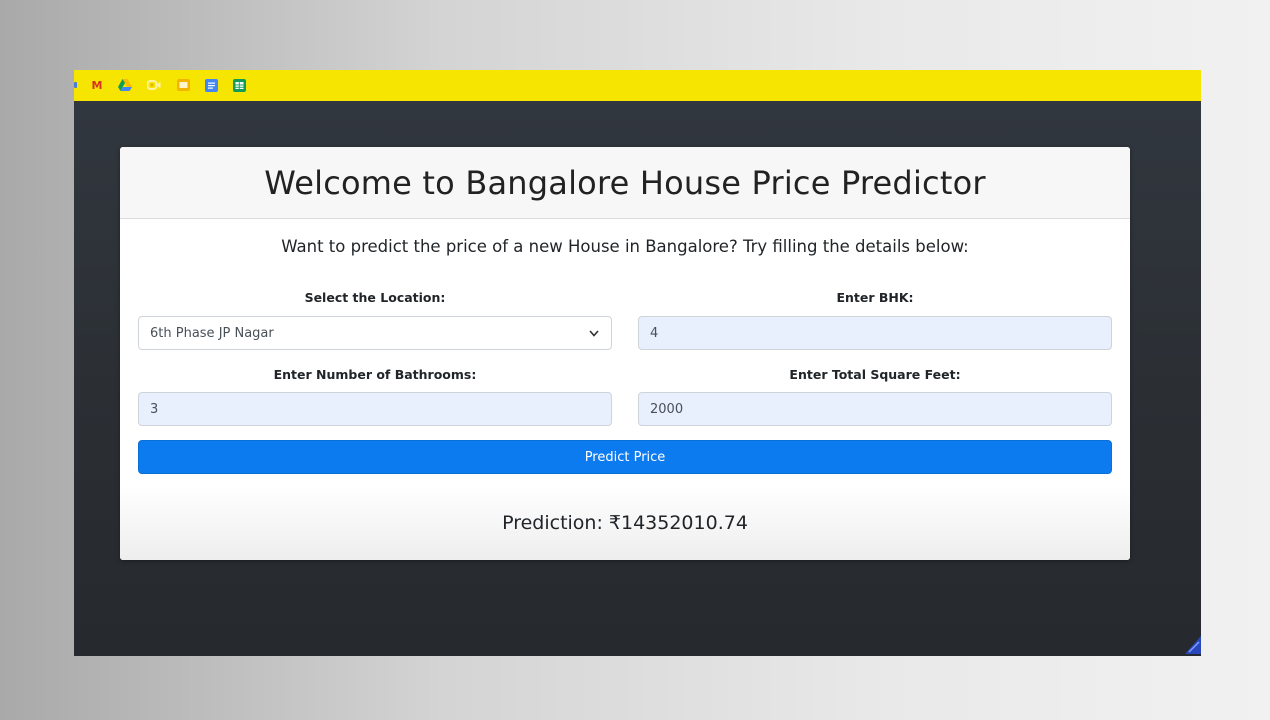 This screenshot has height=720, width=1270. What do you see at coordinates (75, 85) in the screenshot?
I see `bookmark-overflow-icon` at bounding box center [75, 85].